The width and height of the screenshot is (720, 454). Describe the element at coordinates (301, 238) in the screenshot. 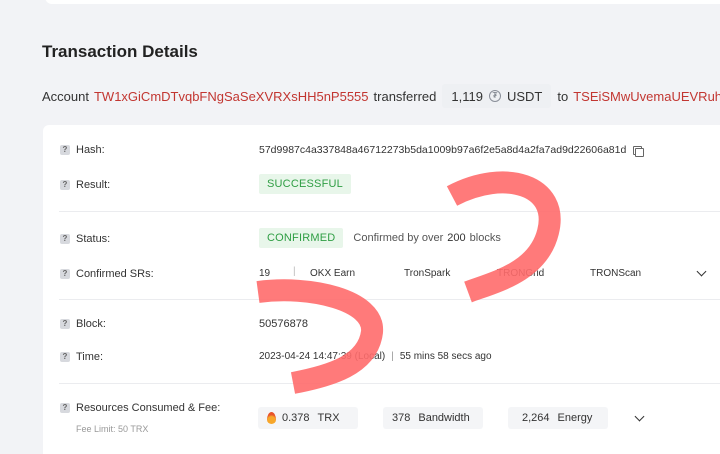

I see `status-badge: CONFIRMED` at that location.